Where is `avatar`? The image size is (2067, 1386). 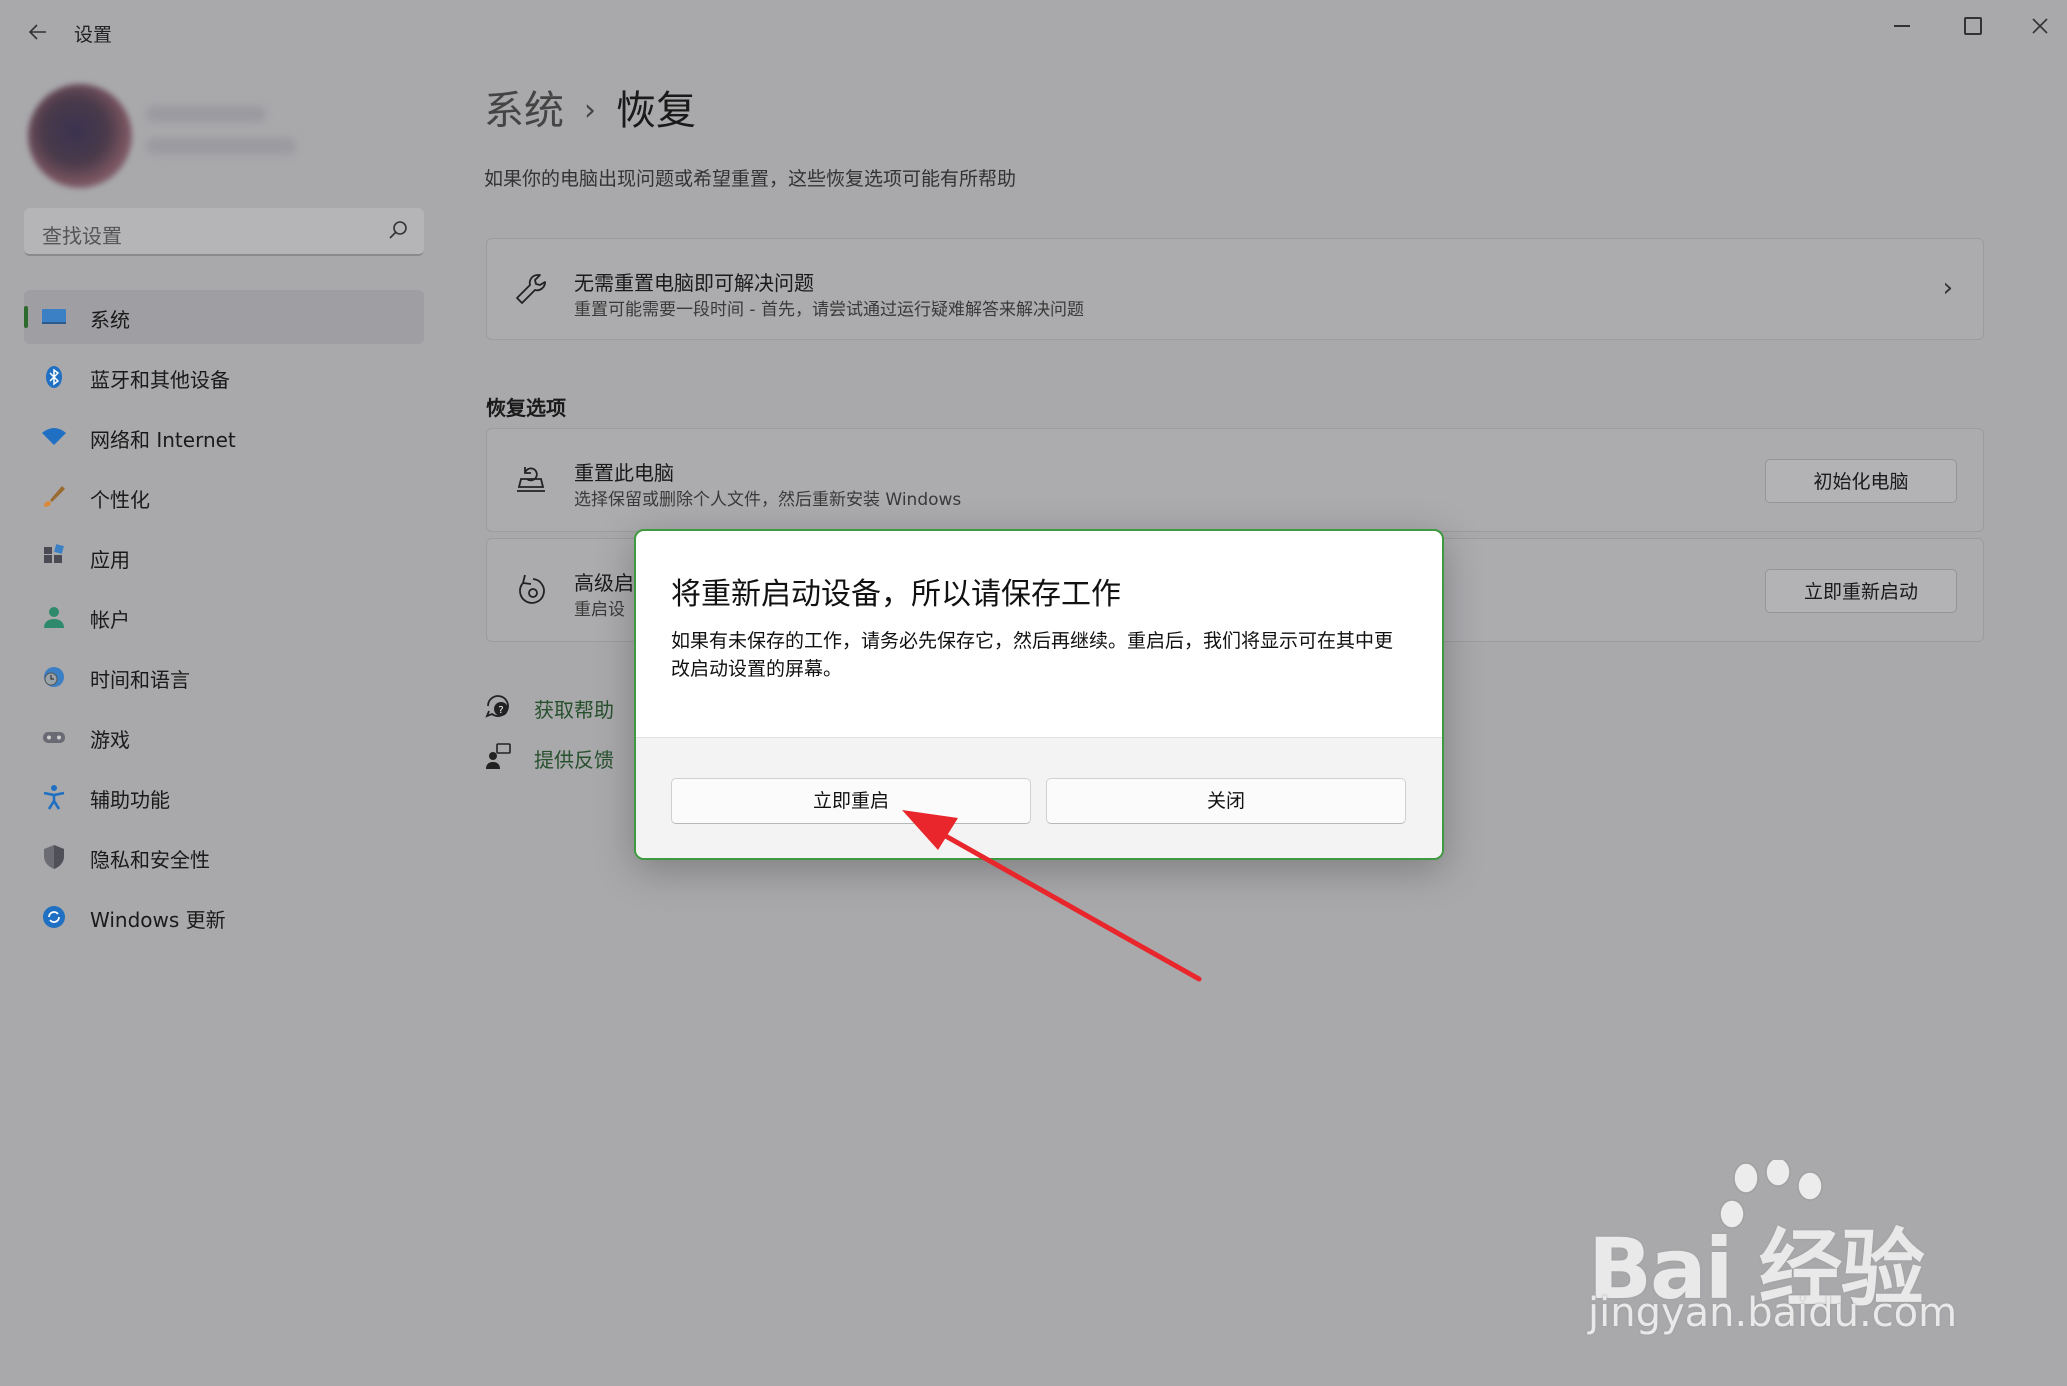
avatar is located at coordinates (80, 136).